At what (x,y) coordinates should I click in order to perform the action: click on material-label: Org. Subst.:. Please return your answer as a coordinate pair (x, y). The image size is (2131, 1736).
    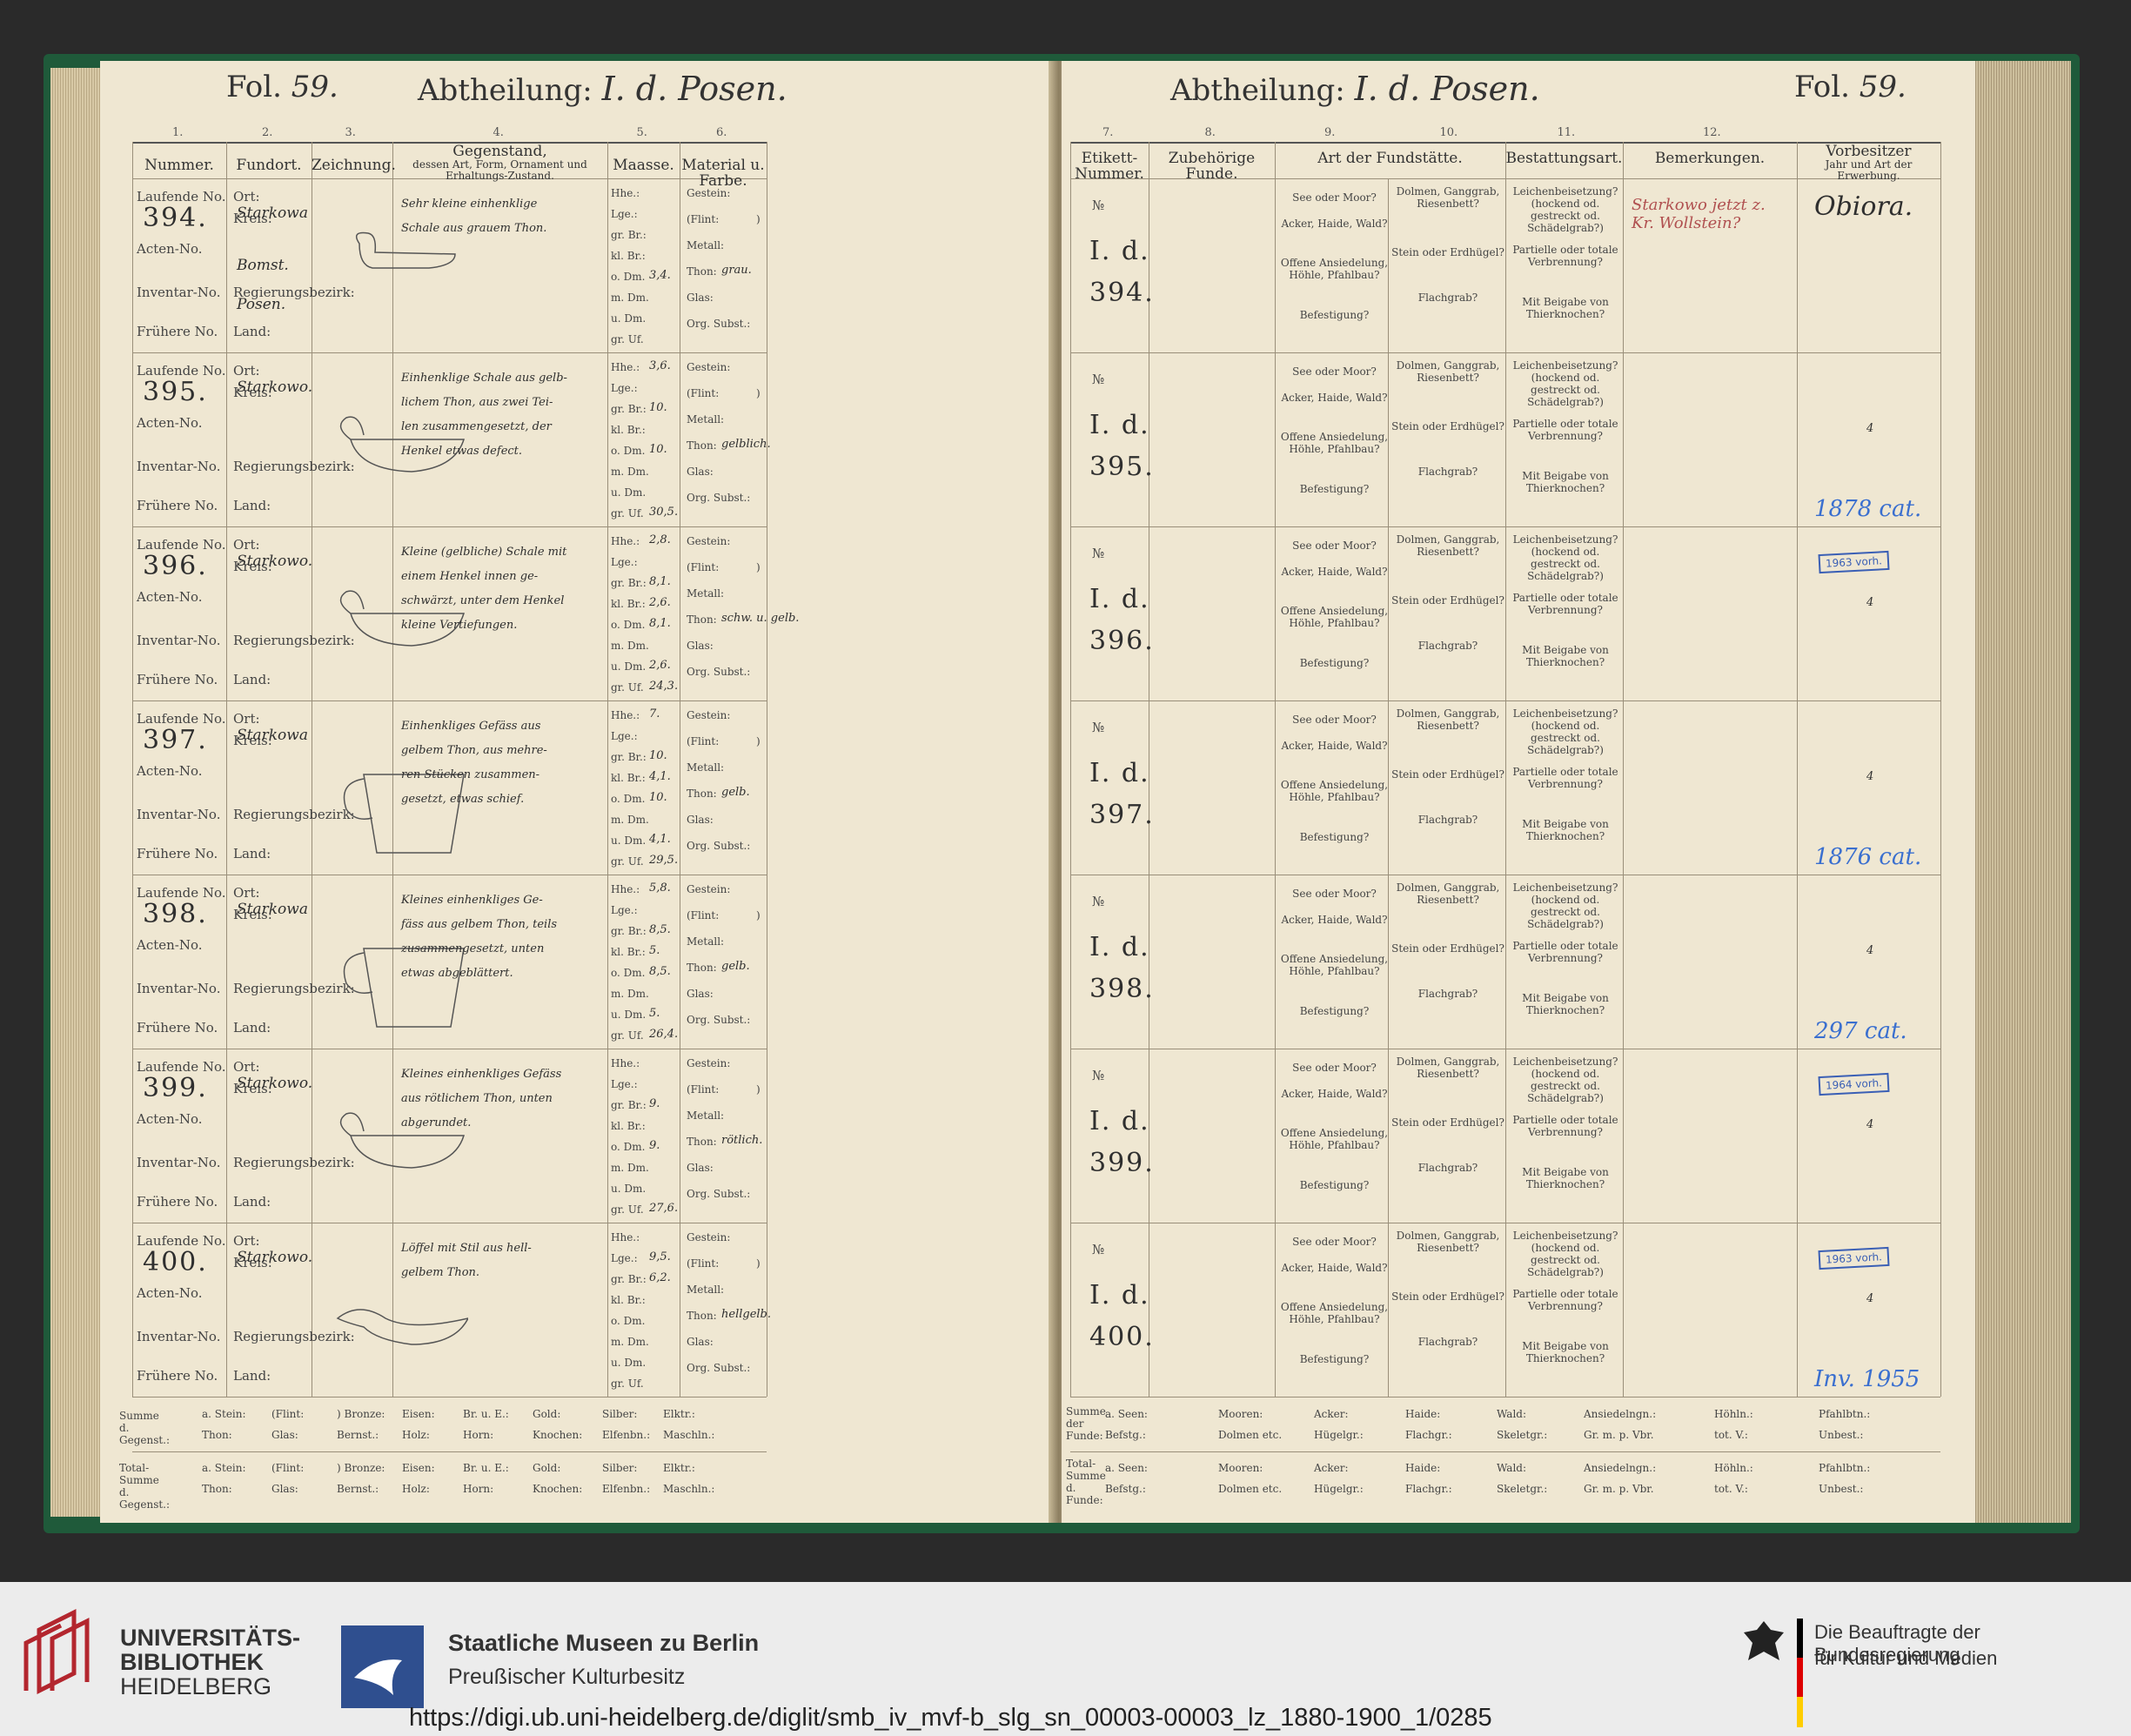
    Looking at the image, I should click on (719, 1020).